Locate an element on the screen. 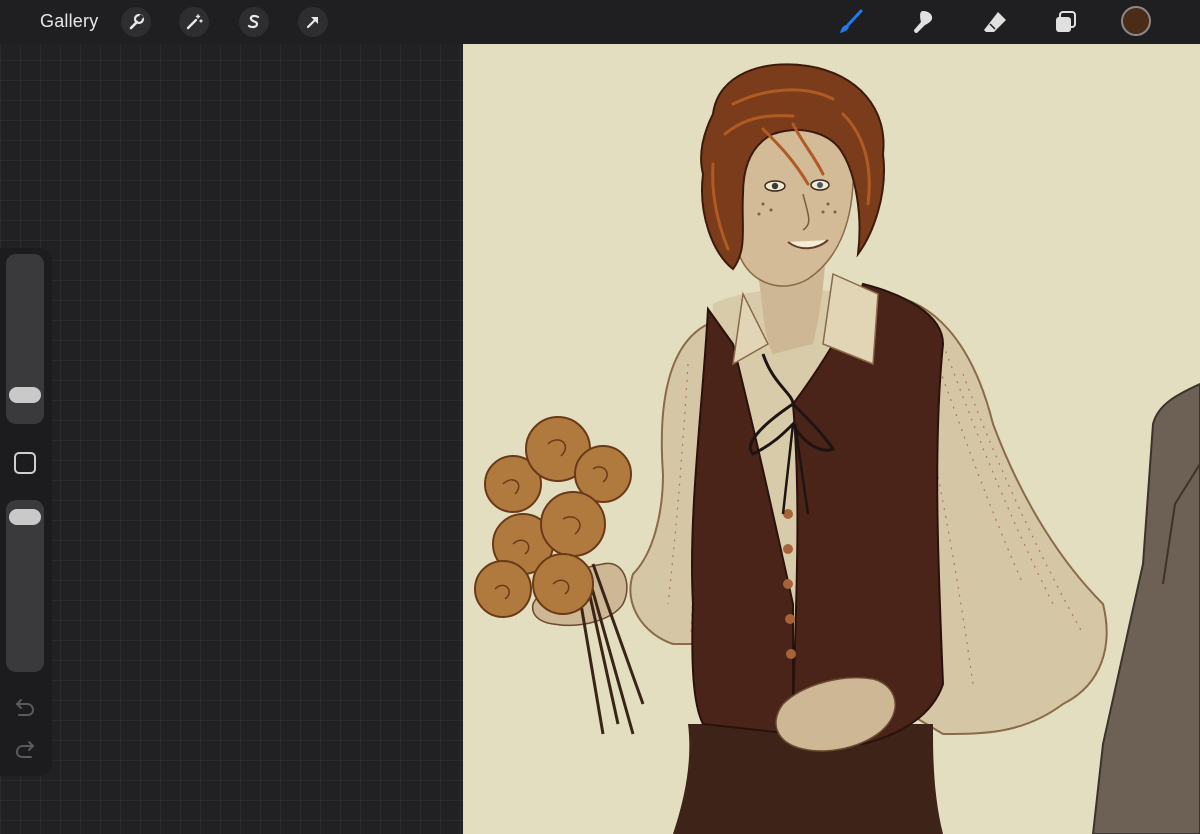 Image resolution: width=1200 pixels, height=834 pixels. undo-icon is located at coordinates (25, 707).